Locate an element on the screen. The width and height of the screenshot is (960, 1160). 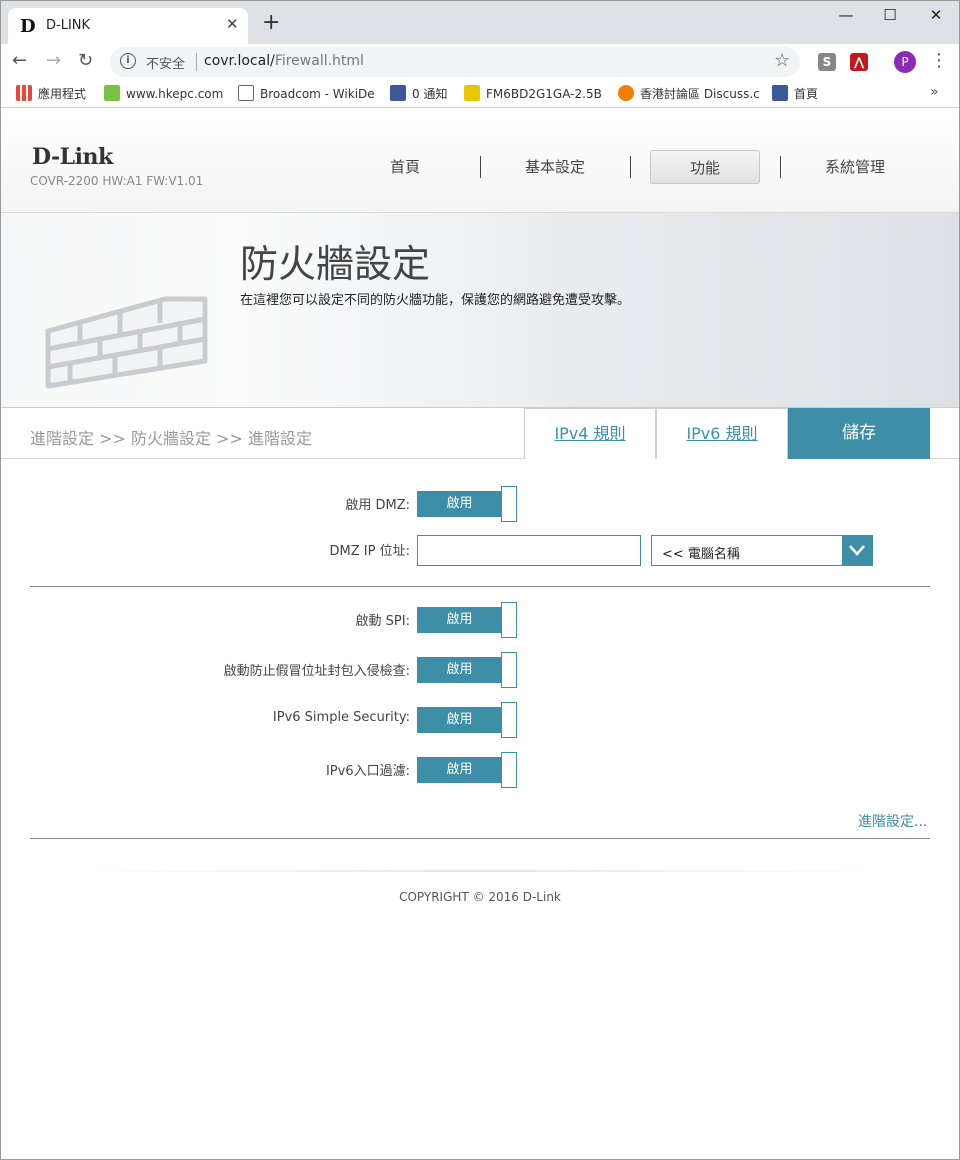
nav-features: 功能 is located at coordinates (705, 167).